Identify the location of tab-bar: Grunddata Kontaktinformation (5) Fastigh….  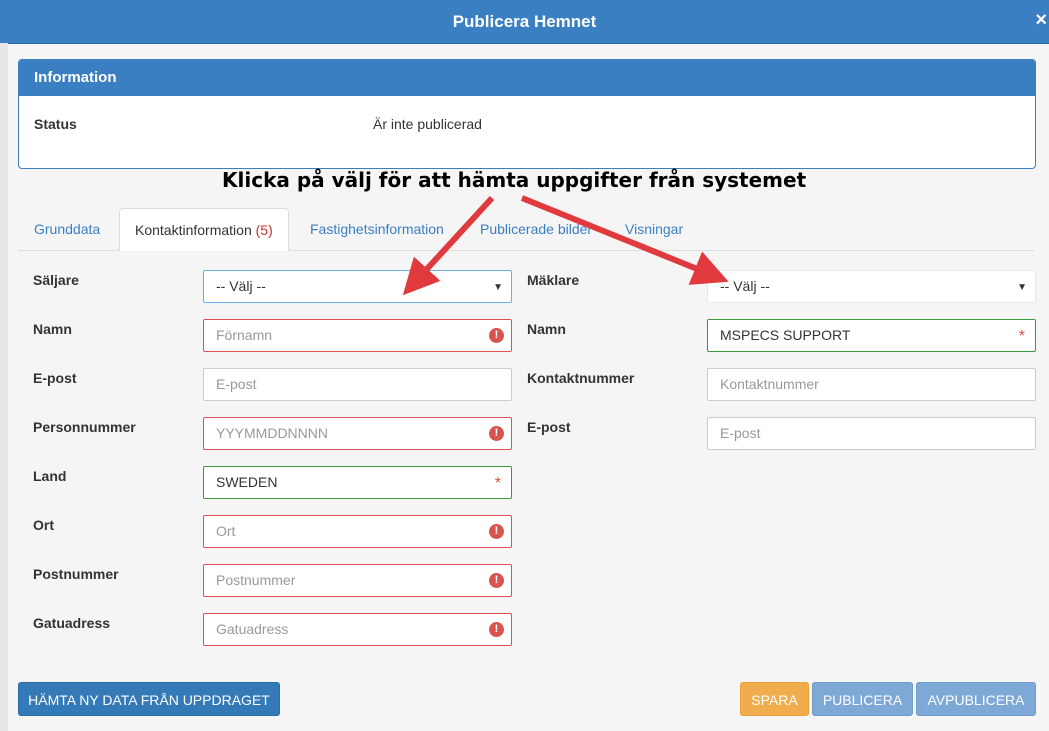
(526, 229).